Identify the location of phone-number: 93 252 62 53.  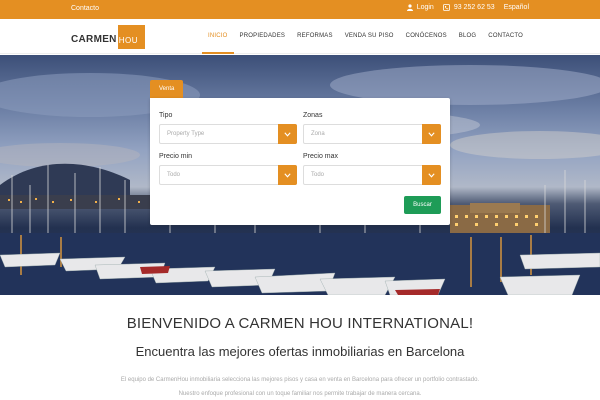
(474, 7).